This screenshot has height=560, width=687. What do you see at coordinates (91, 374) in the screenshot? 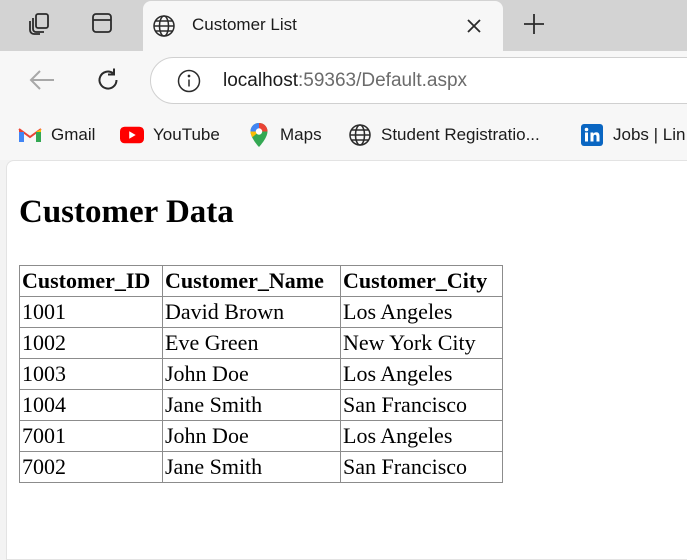
I see `cell-customer-id: 1003` at bounding box center [91, 374].